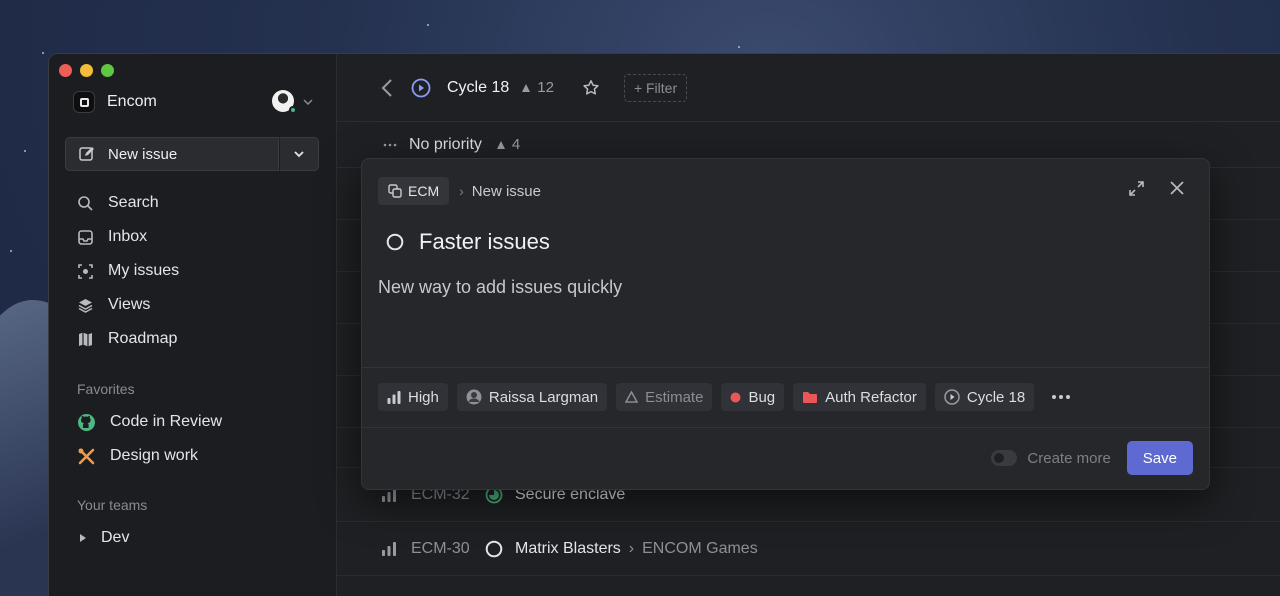  What do you see at coordinates (543, 397) in the screenshot?
I see `assignee-label: Raissa Largman` at bounding box center [543, 397].